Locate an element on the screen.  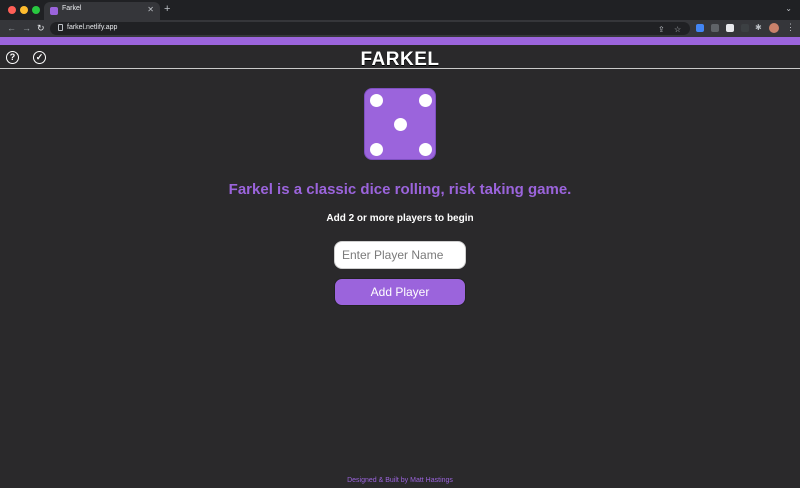
page-title: FARKEL is located at coordinates (400, 59).